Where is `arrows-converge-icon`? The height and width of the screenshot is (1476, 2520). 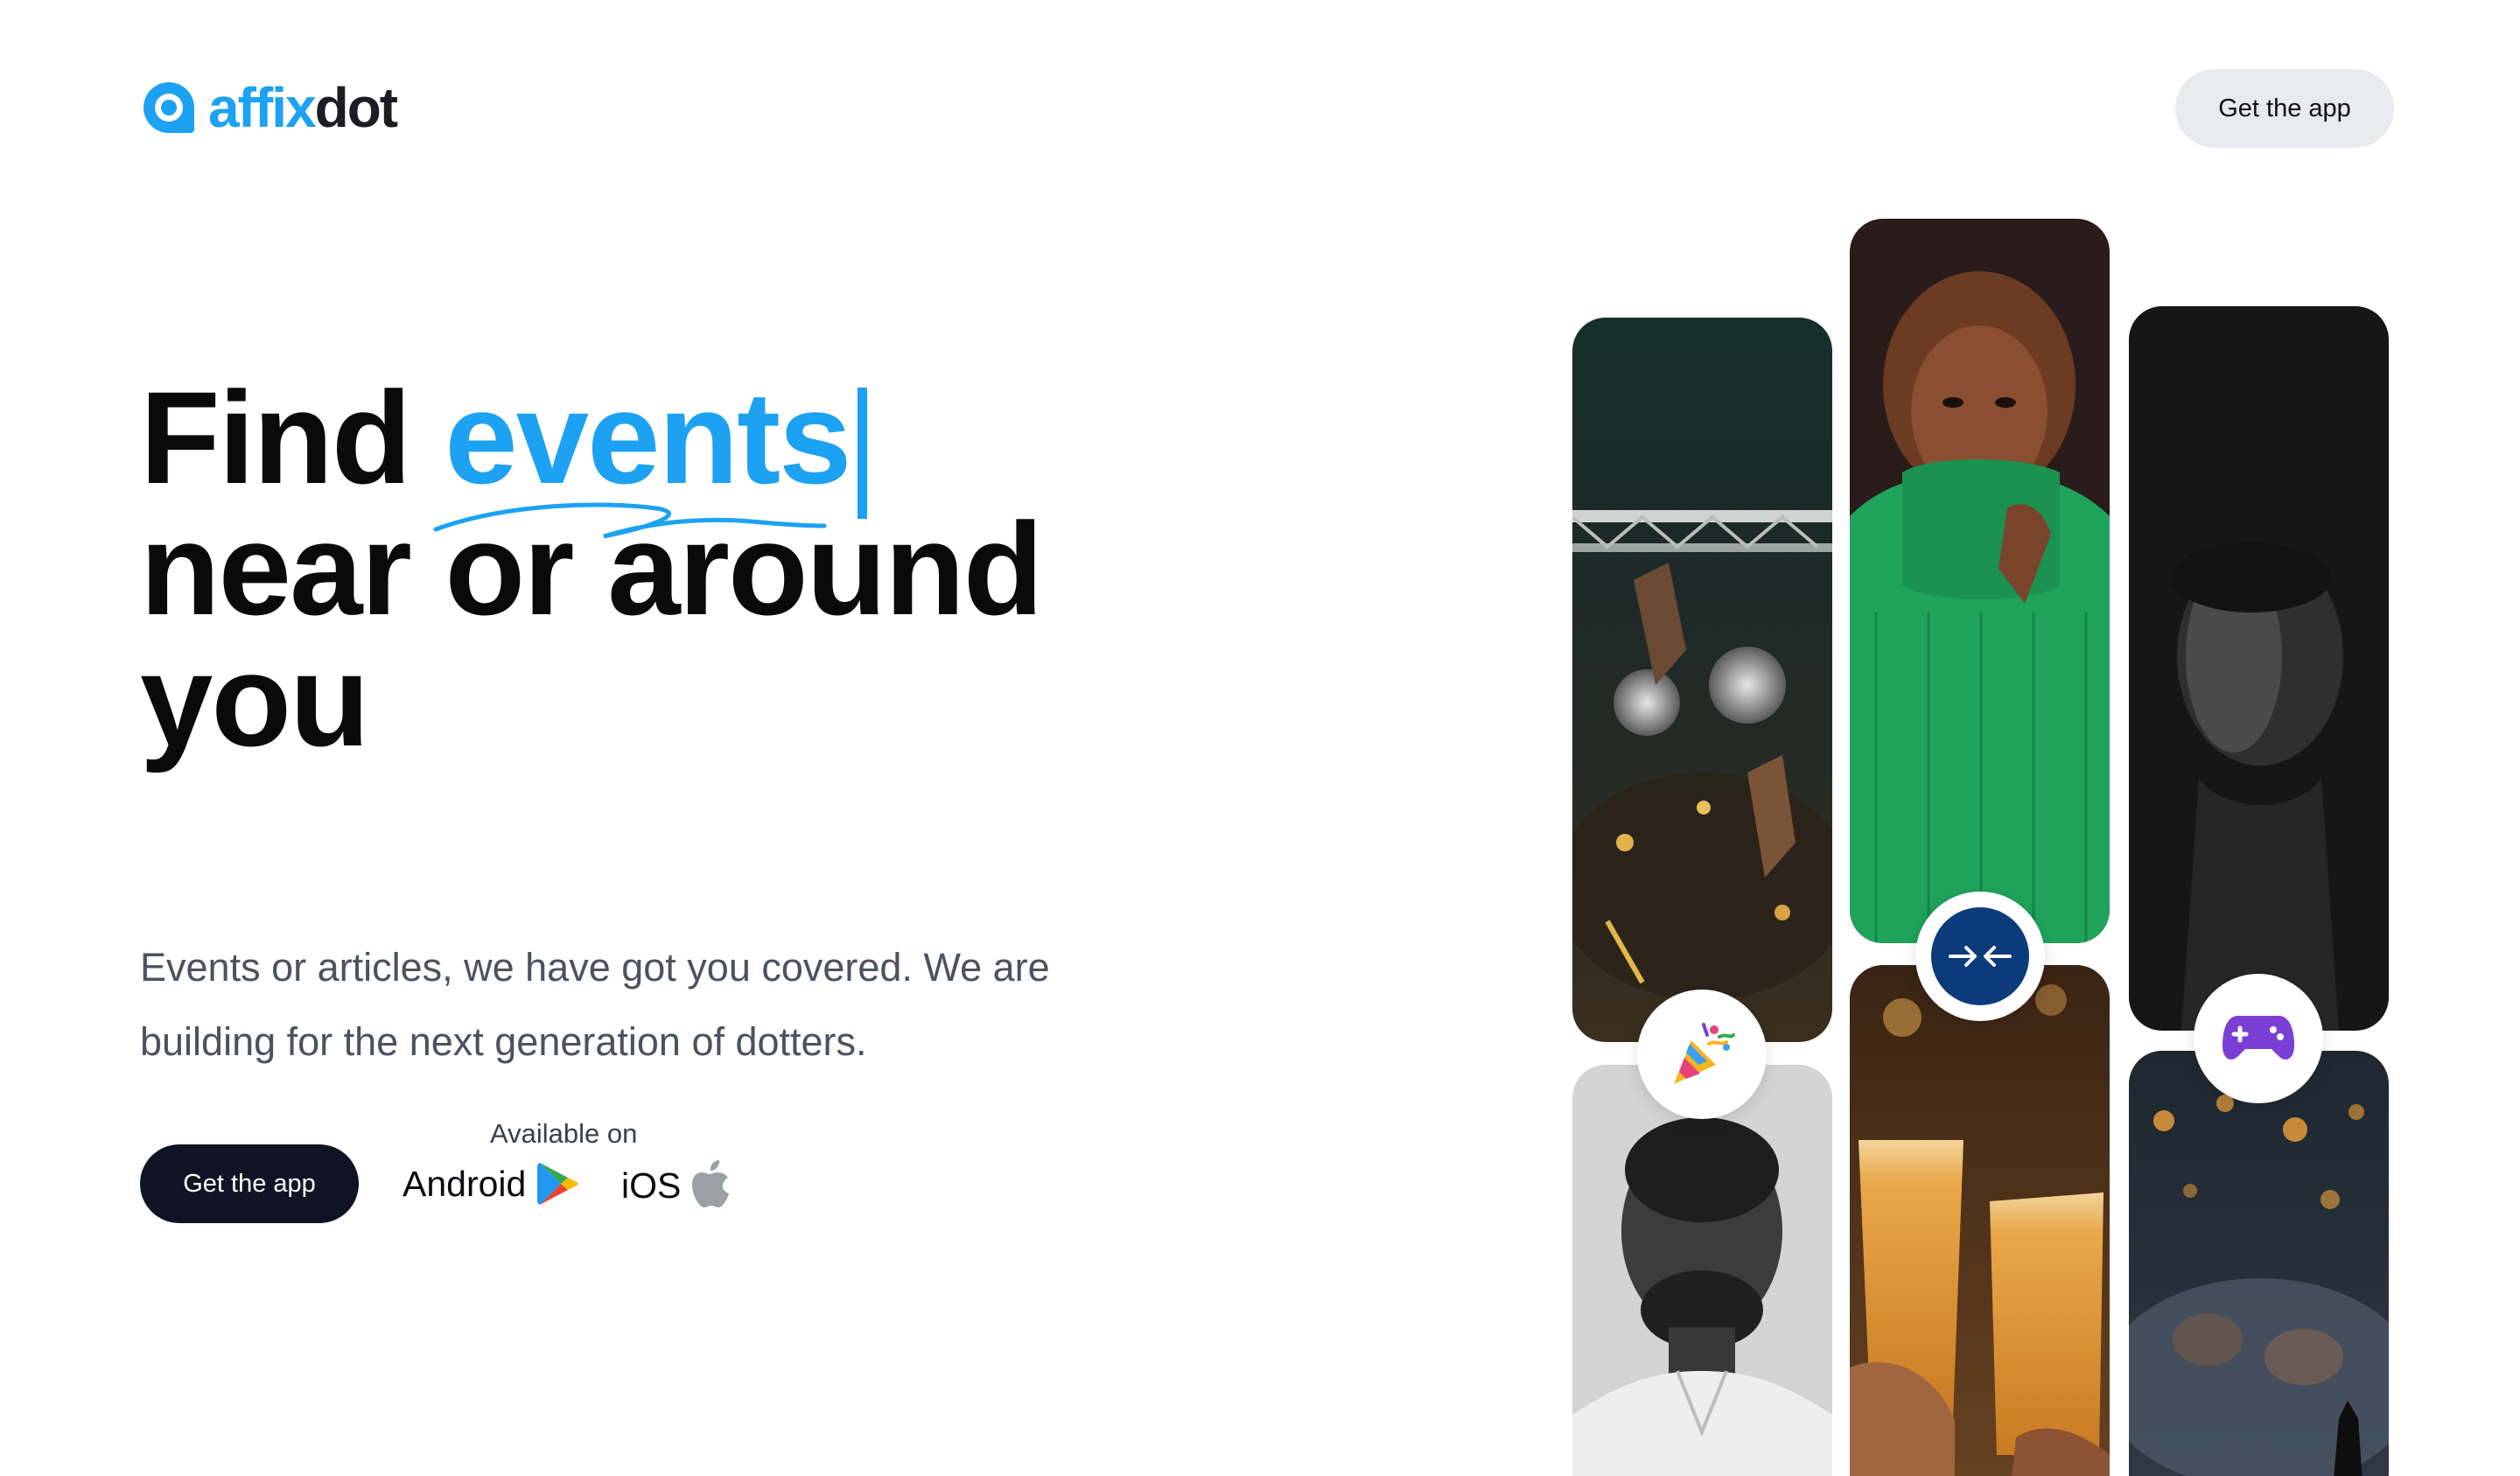 arrows-converge-icon is located at coordinates (1980, 956).